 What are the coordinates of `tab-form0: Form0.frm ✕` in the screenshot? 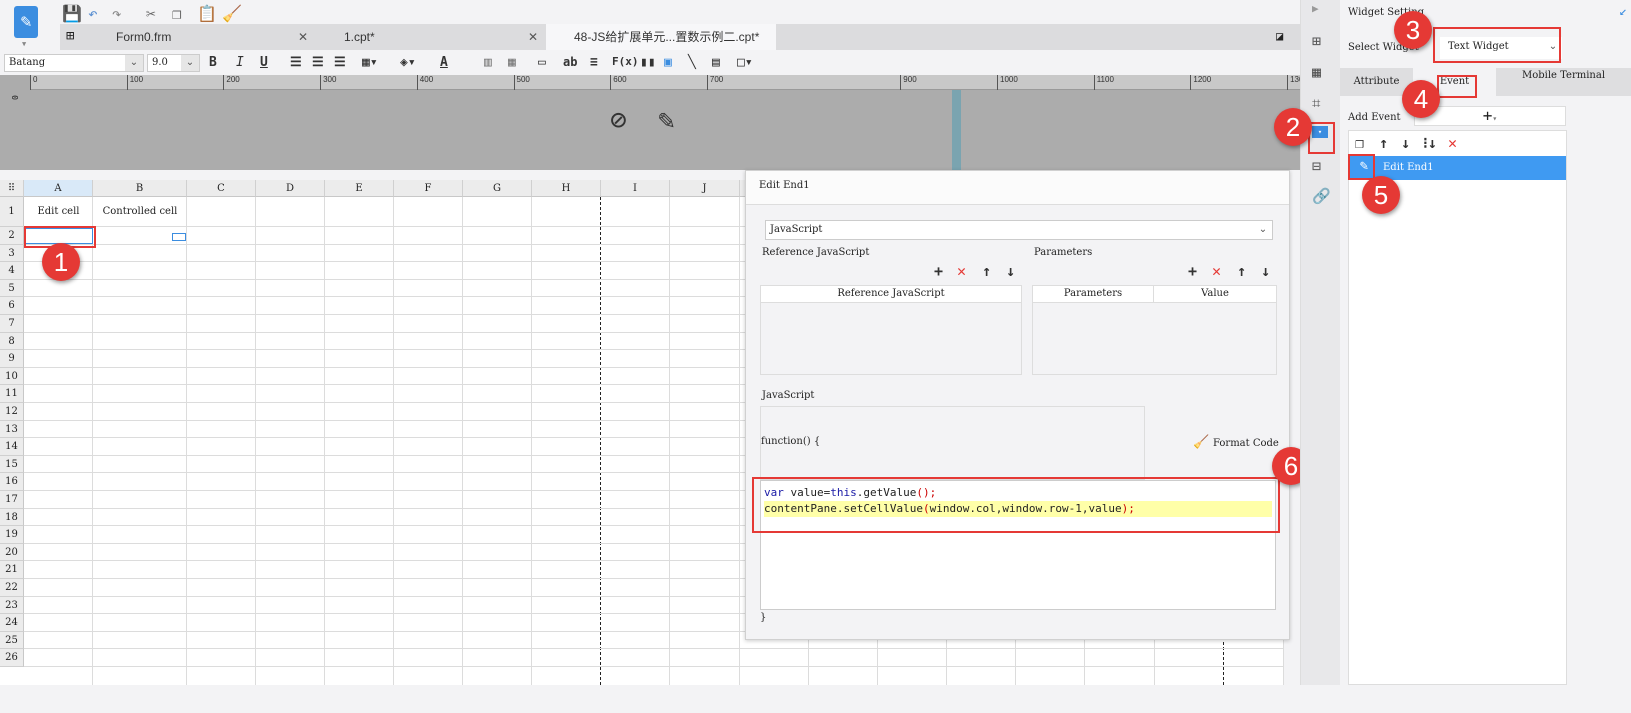 It's located at (202, 37).